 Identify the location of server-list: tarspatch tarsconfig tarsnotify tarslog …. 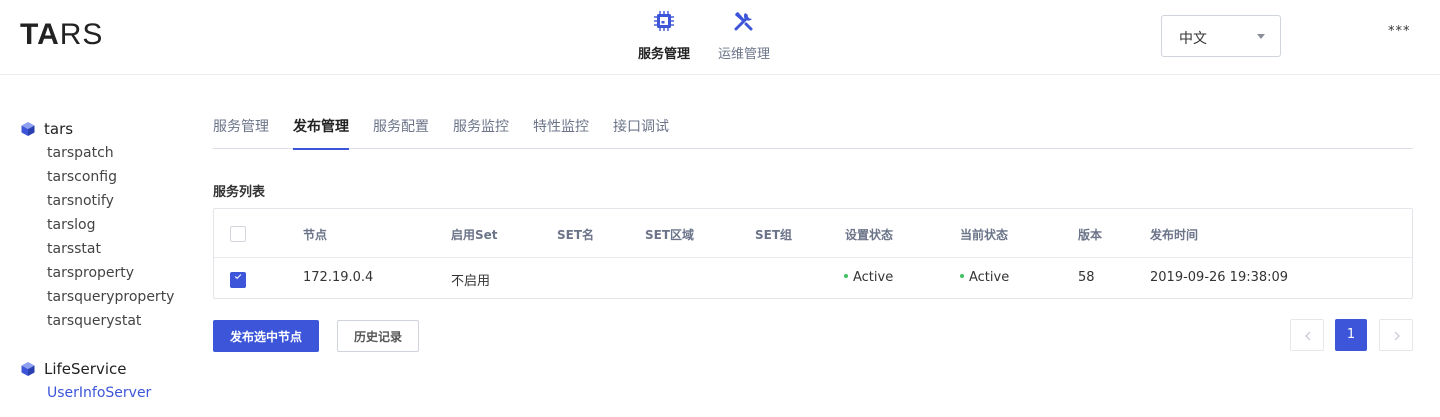
(110, 237).